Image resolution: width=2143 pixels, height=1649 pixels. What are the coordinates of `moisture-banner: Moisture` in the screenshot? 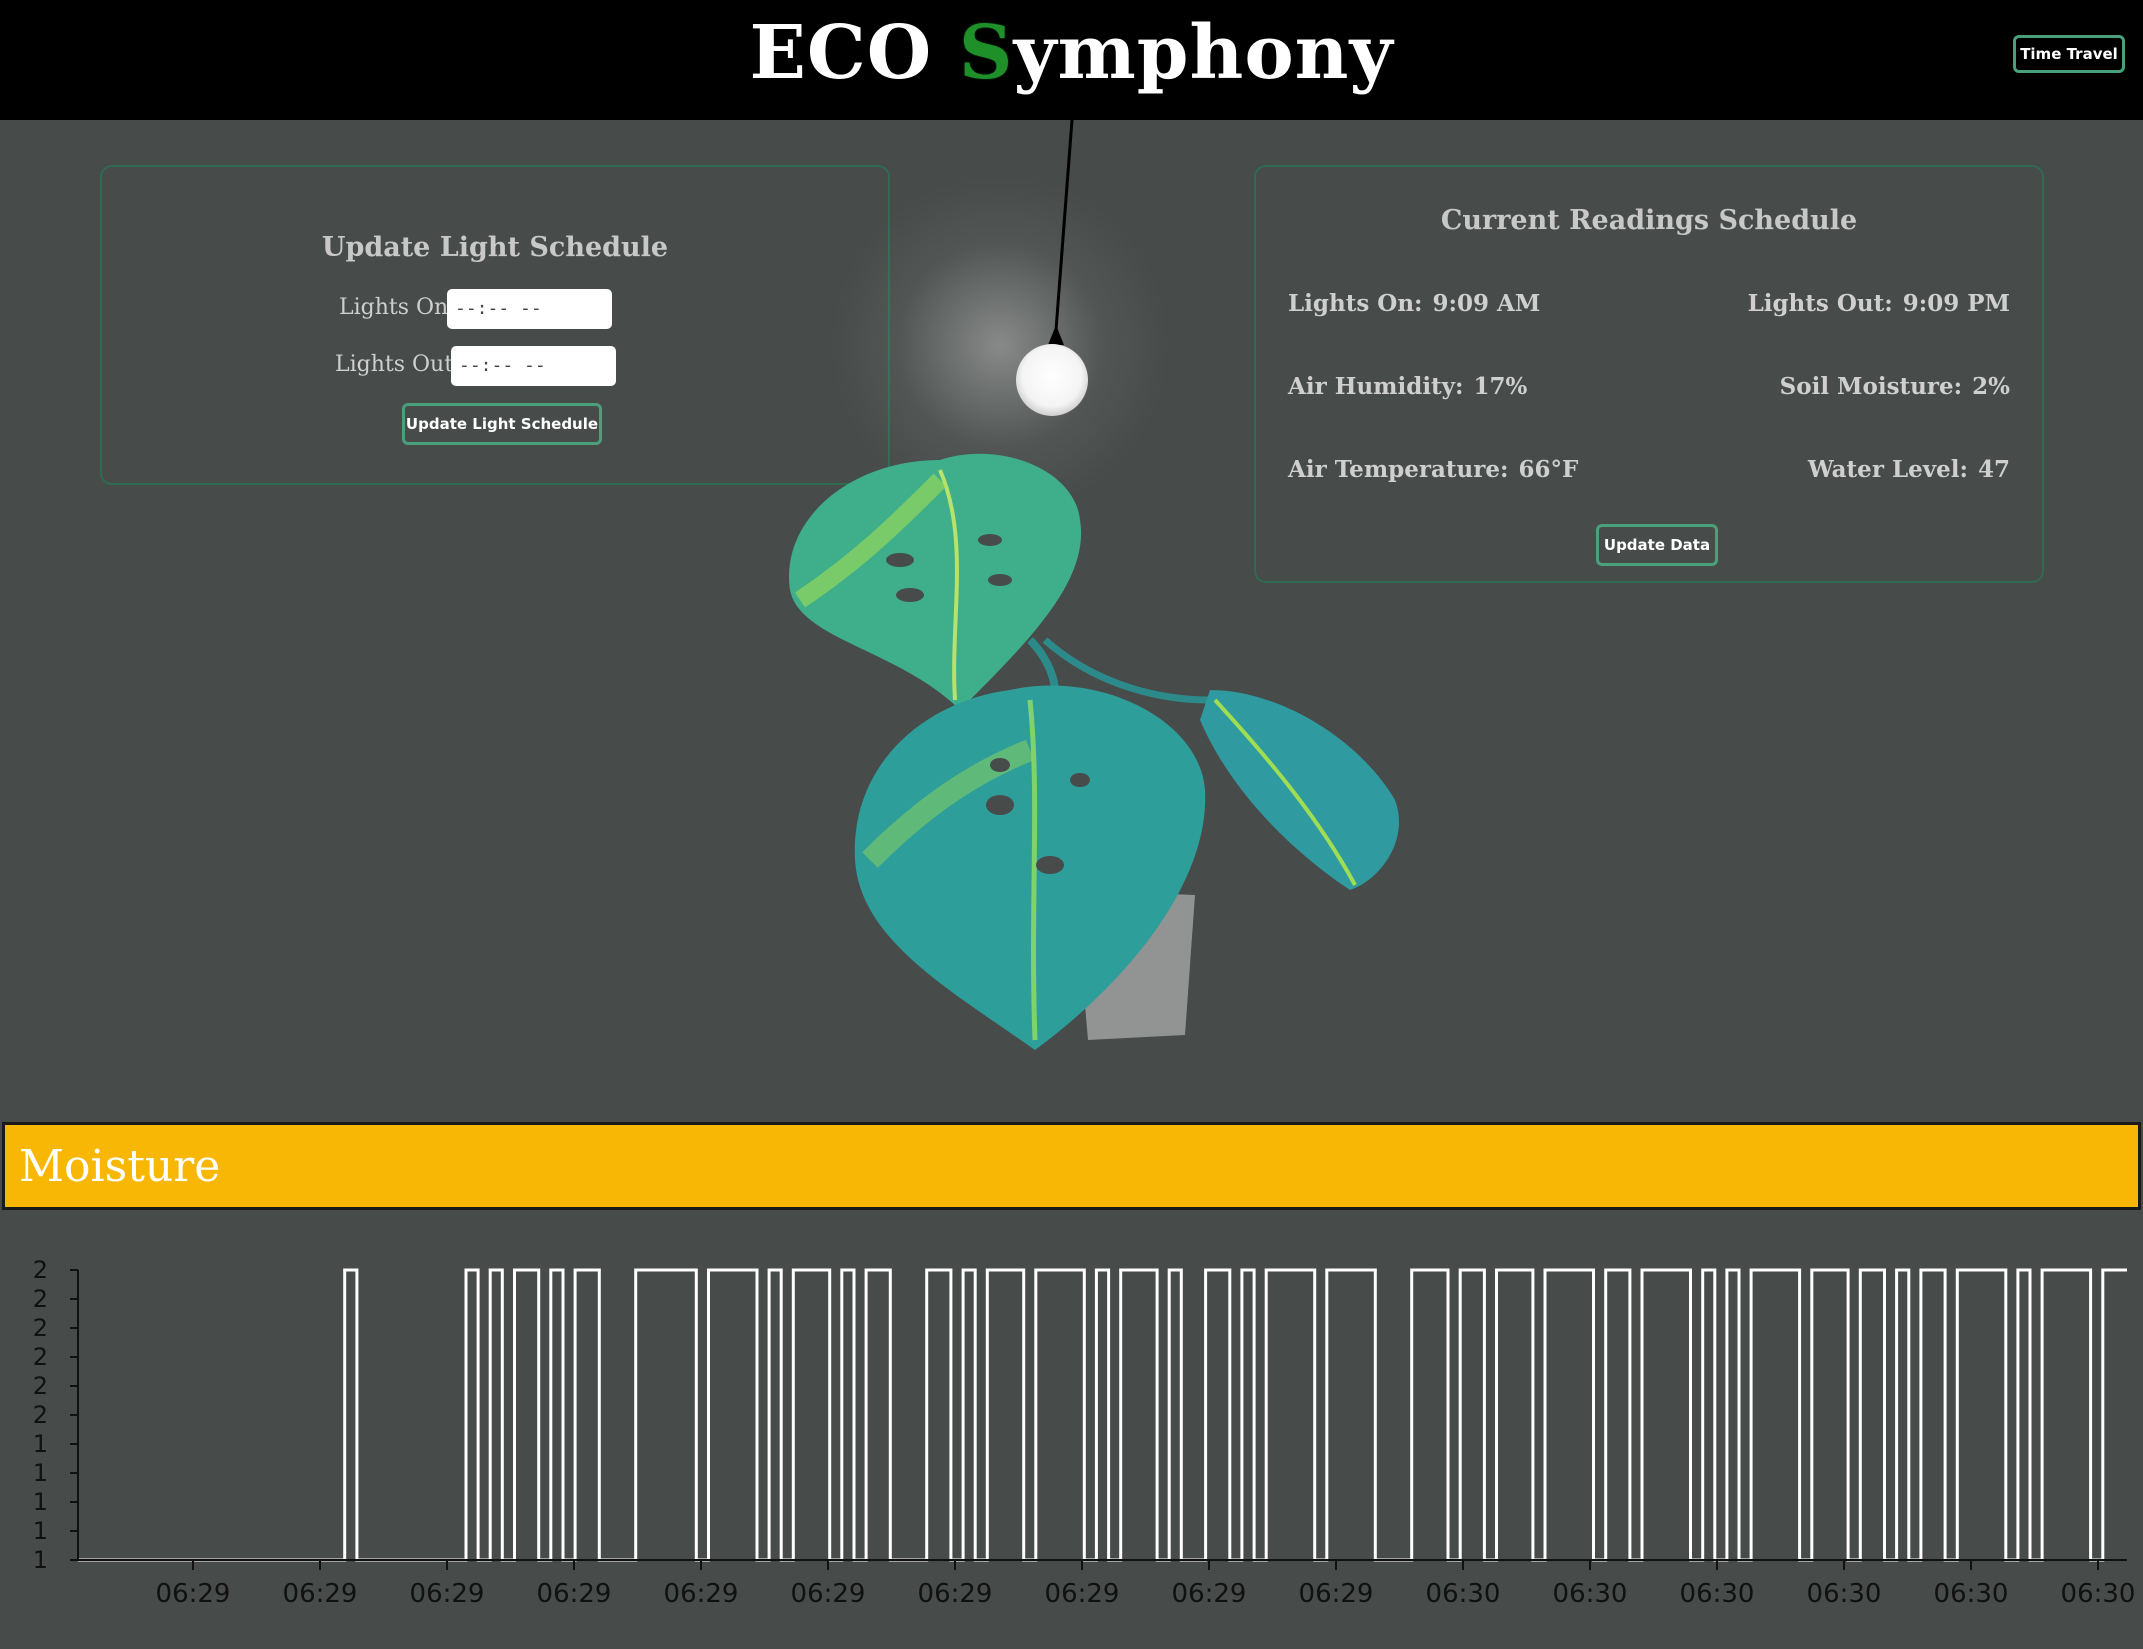 It's located at (1071, 1166).